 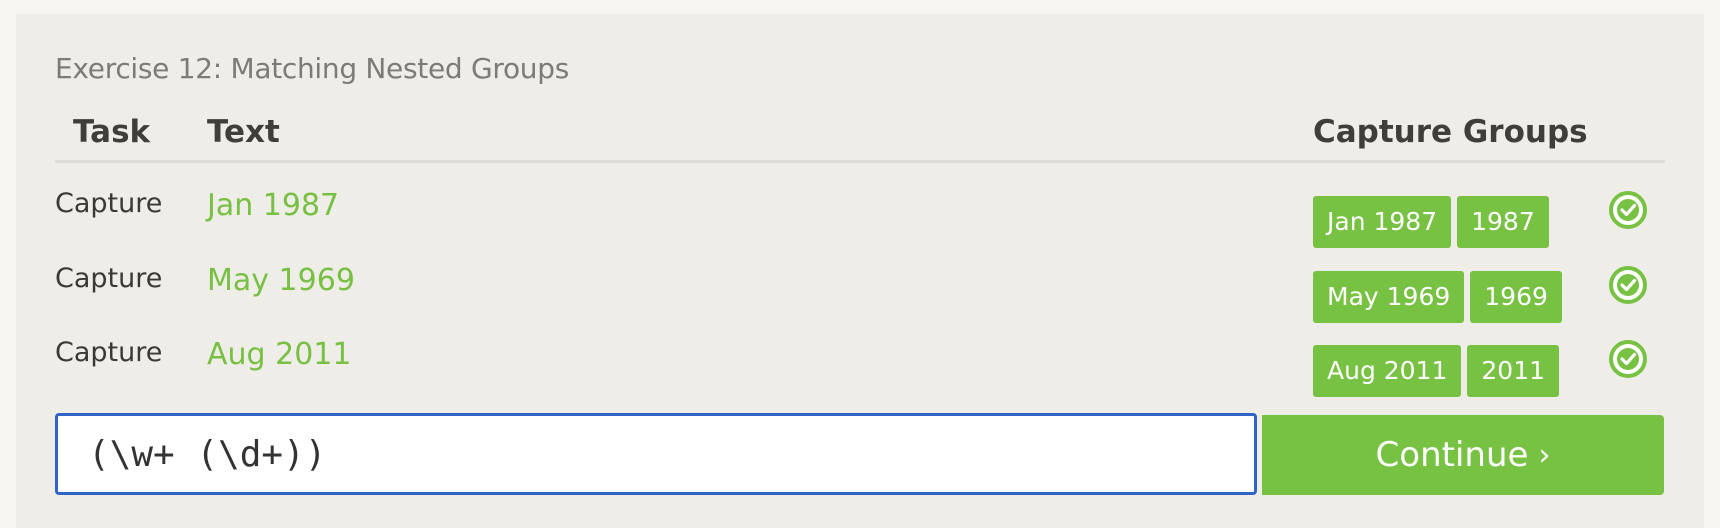 What do you see at coordinates (1452, 455) in the screenshot?
I see `continue-label: Continue` at bounding box center [1452, 455].